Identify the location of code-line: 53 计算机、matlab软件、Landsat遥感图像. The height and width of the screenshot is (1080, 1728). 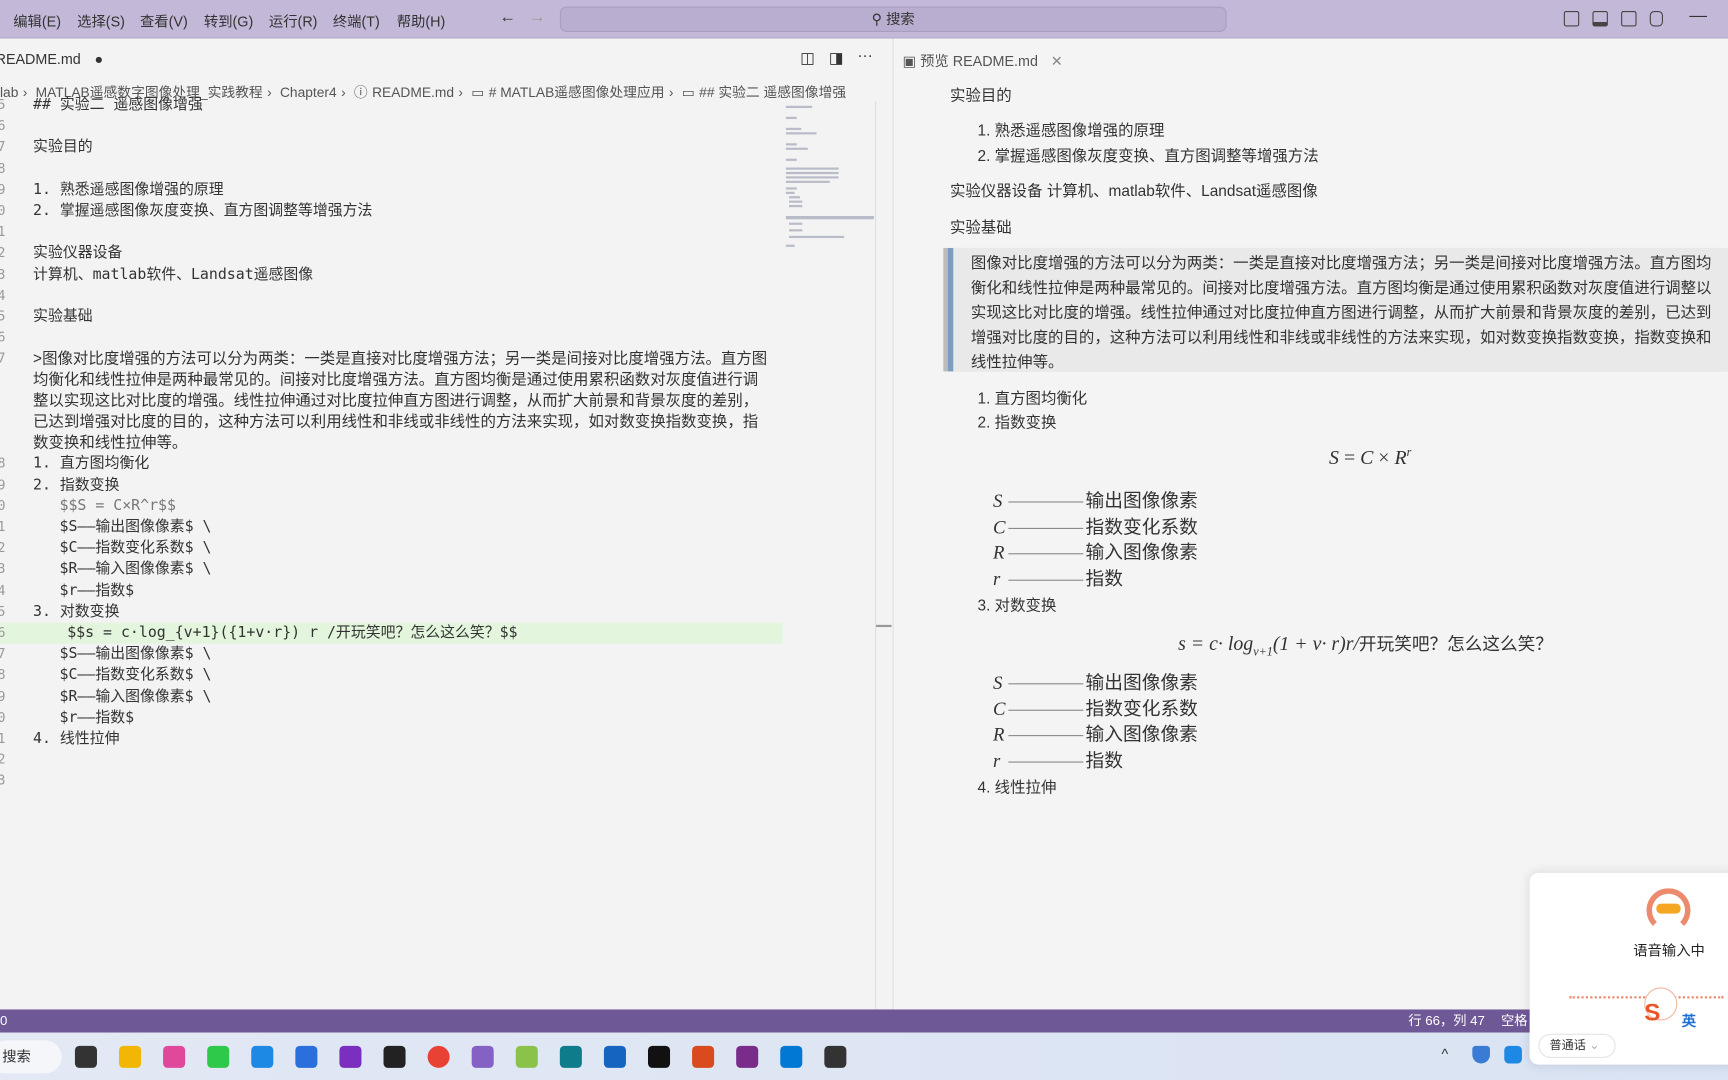
(391, 274).